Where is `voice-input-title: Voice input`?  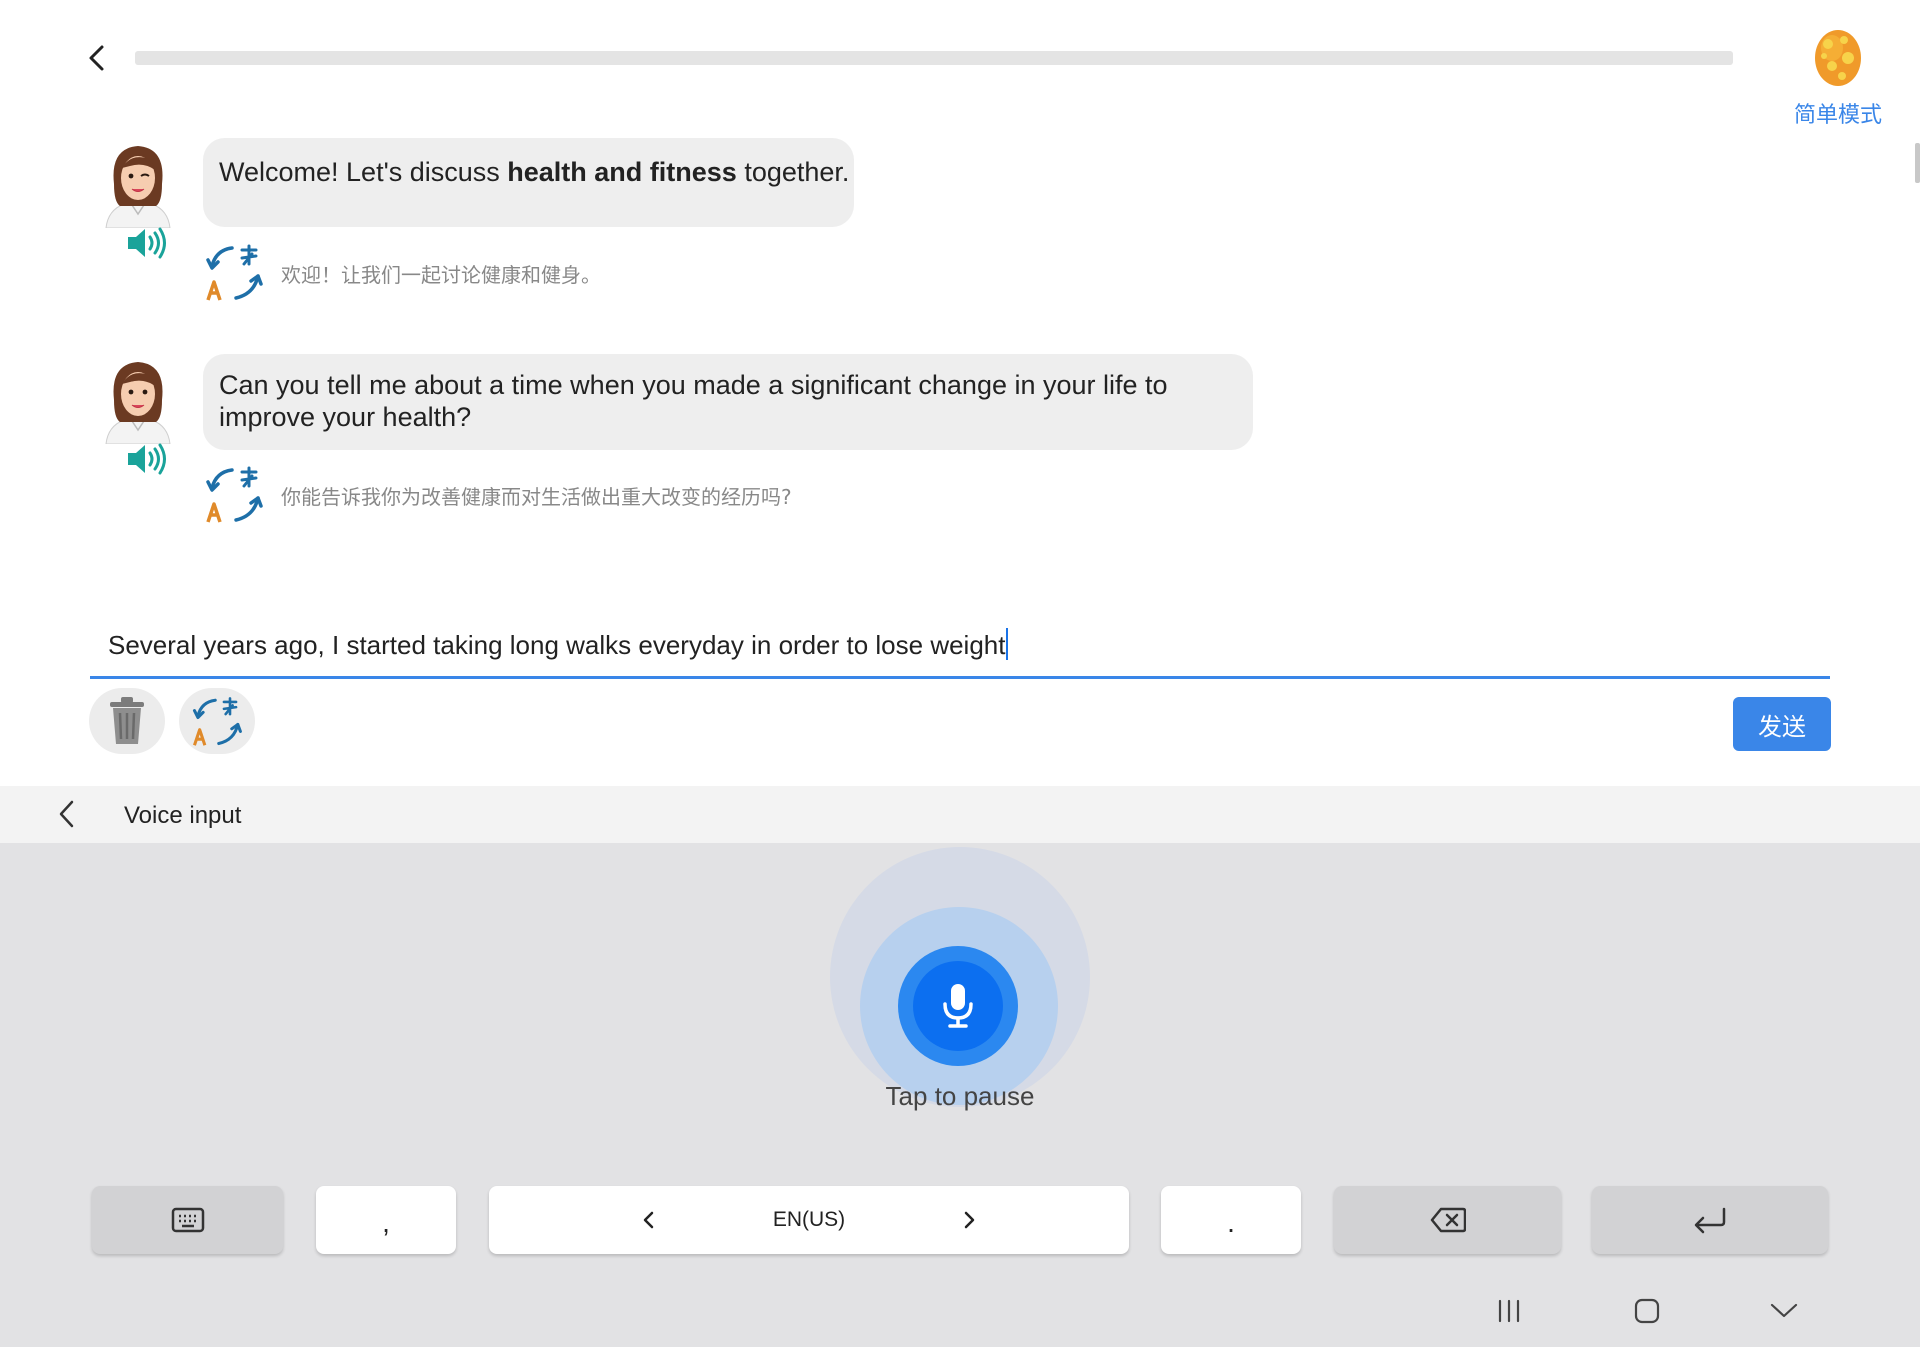 voice-input-title: Voice input is located at coordinates (183, 815).